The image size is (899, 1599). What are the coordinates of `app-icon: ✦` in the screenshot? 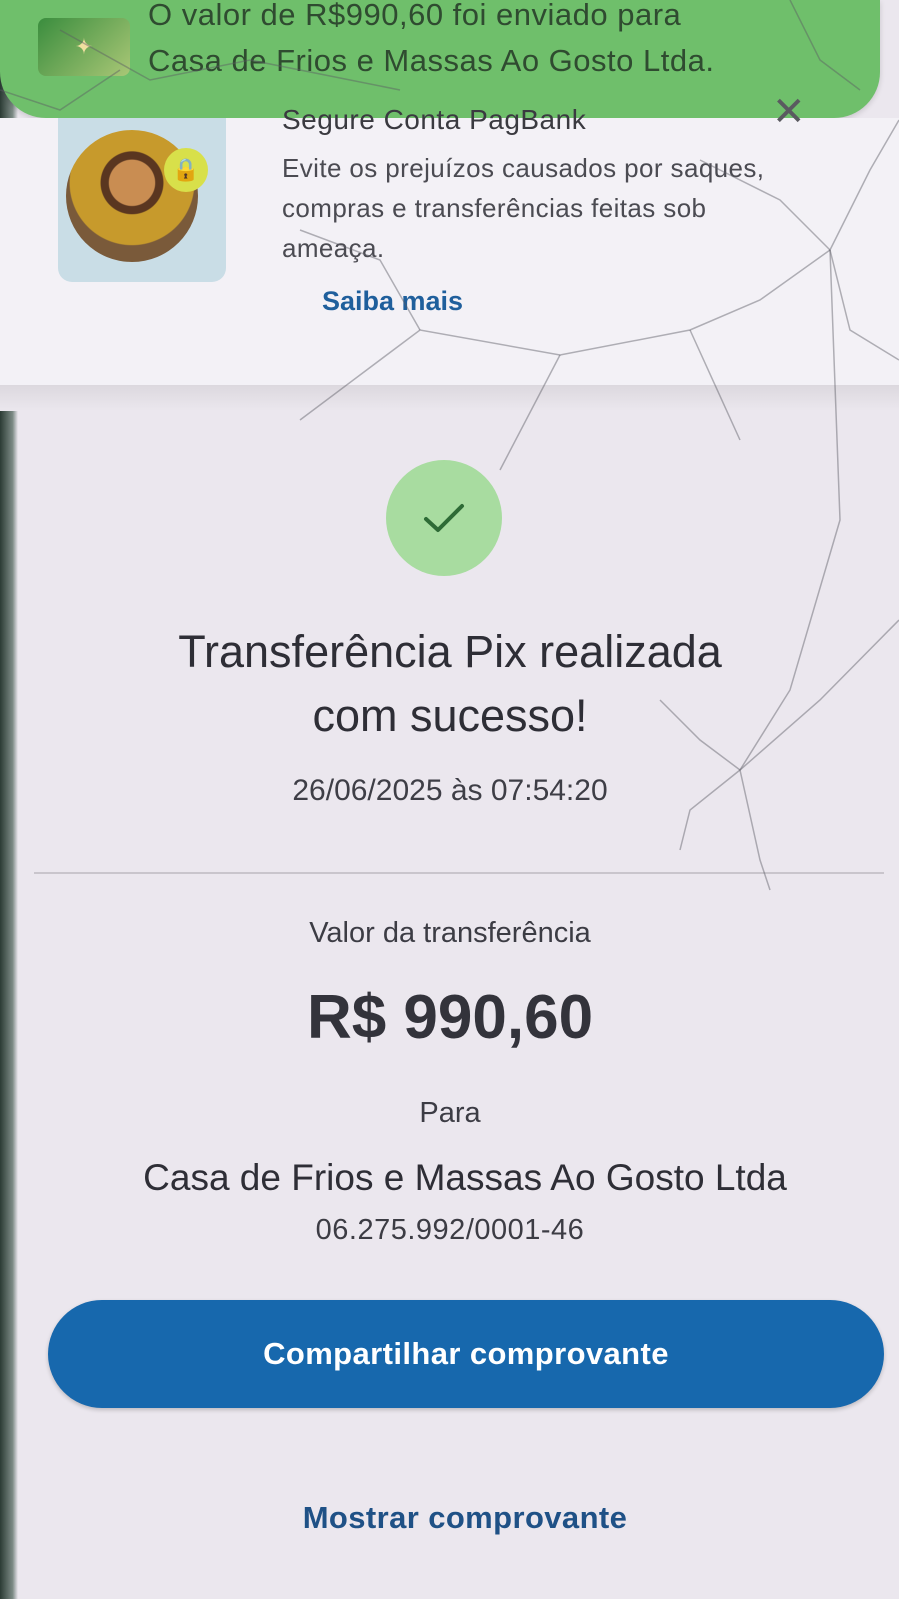 It's located at (84, 47).